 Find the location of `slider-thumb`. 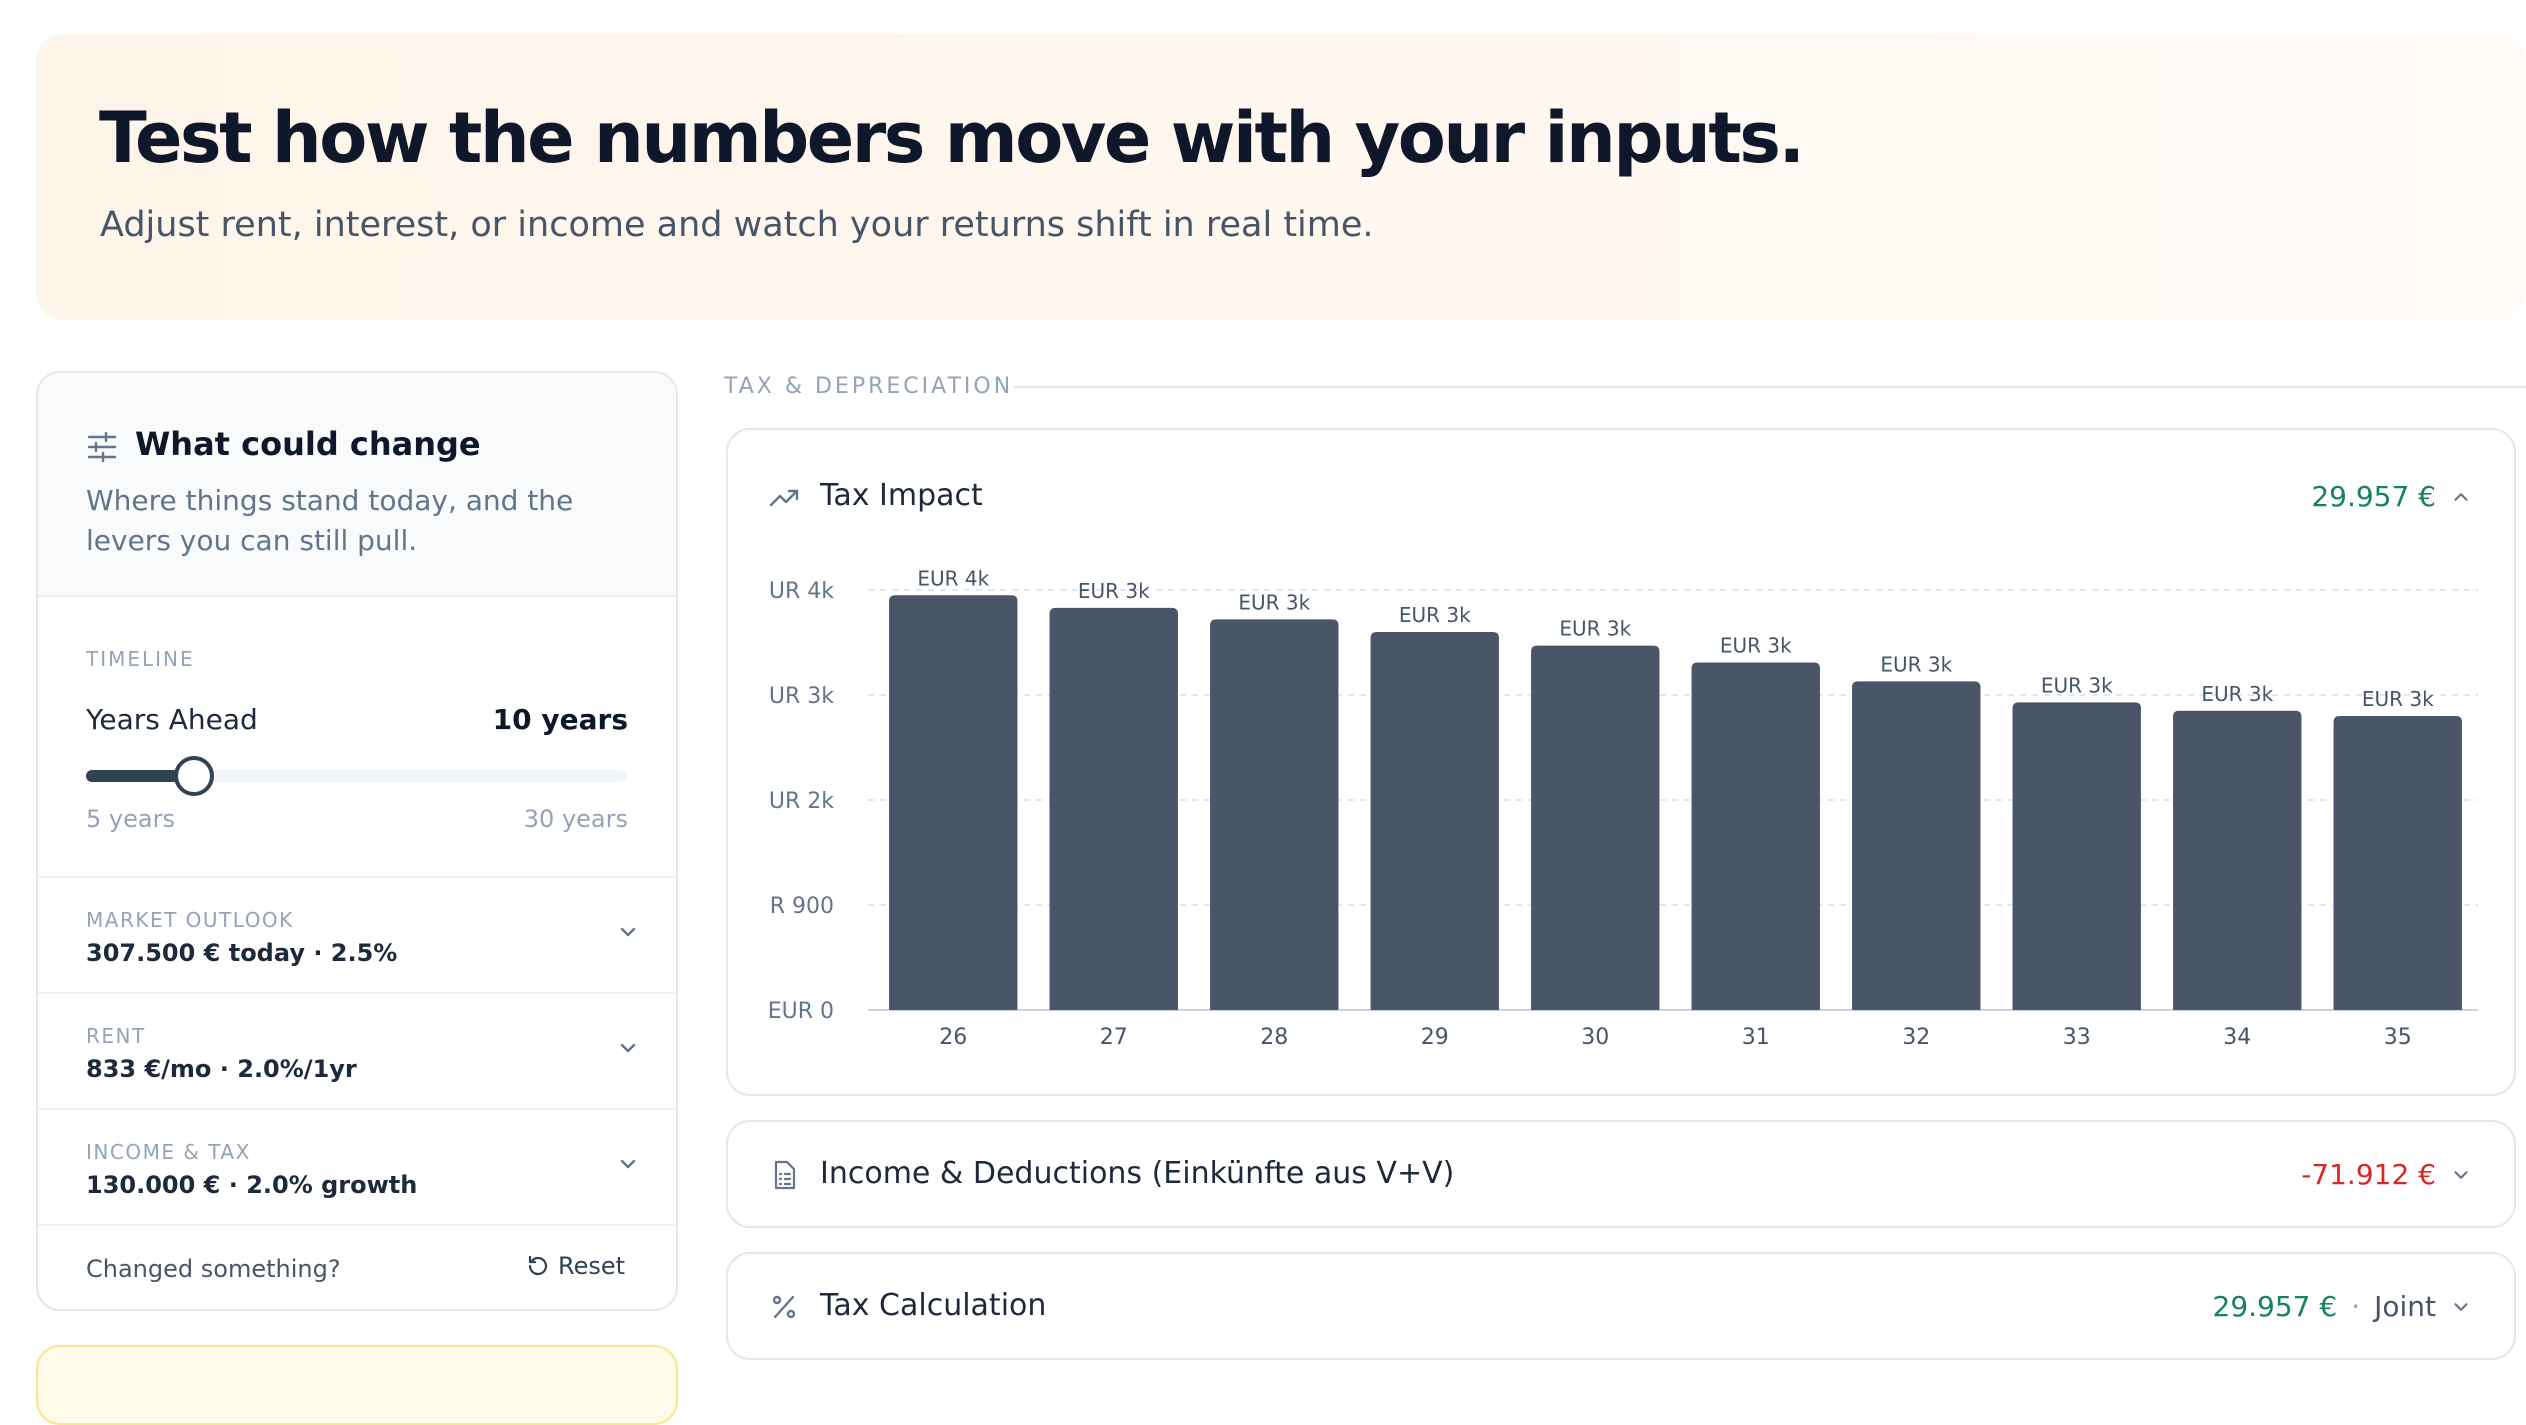

slider-thumb is located at coordinates (194, 776).